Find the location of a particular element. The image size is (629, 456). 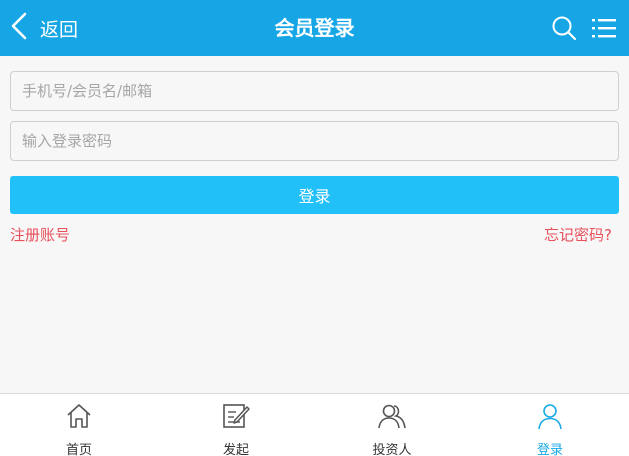

tab-label: 首页 is located at coordinates (78, 449).